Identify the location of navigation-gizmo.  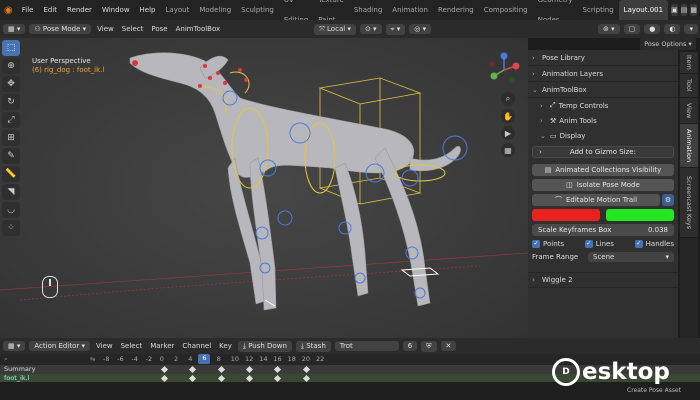
(504, 70).